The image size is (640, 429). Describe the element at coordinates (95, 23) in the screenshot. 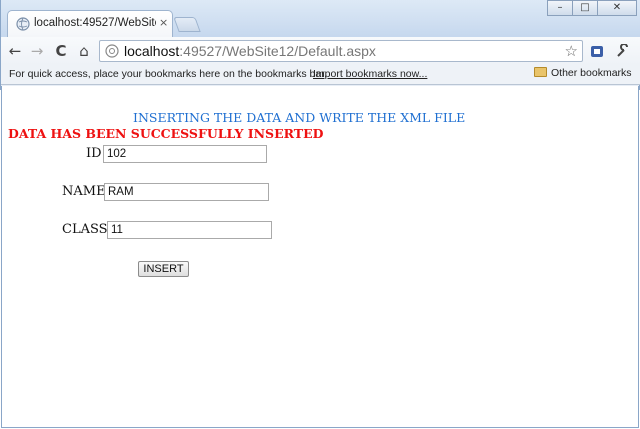

I see `tab-title: localhost:49527/WebSite12/` at that location.